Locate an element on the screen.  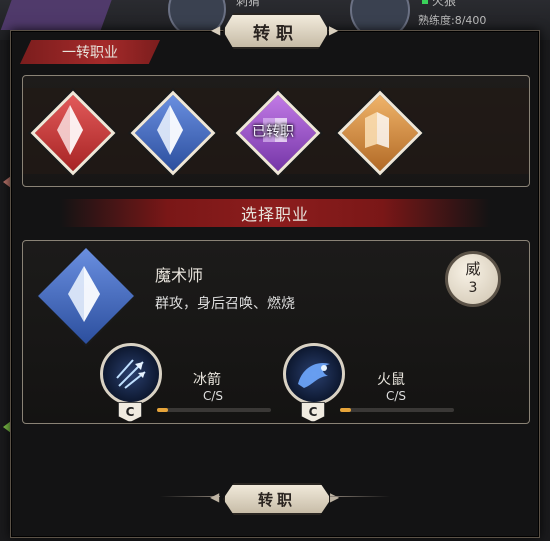
background-npc-name: 刺猬 is located at coordinates (248, 4).